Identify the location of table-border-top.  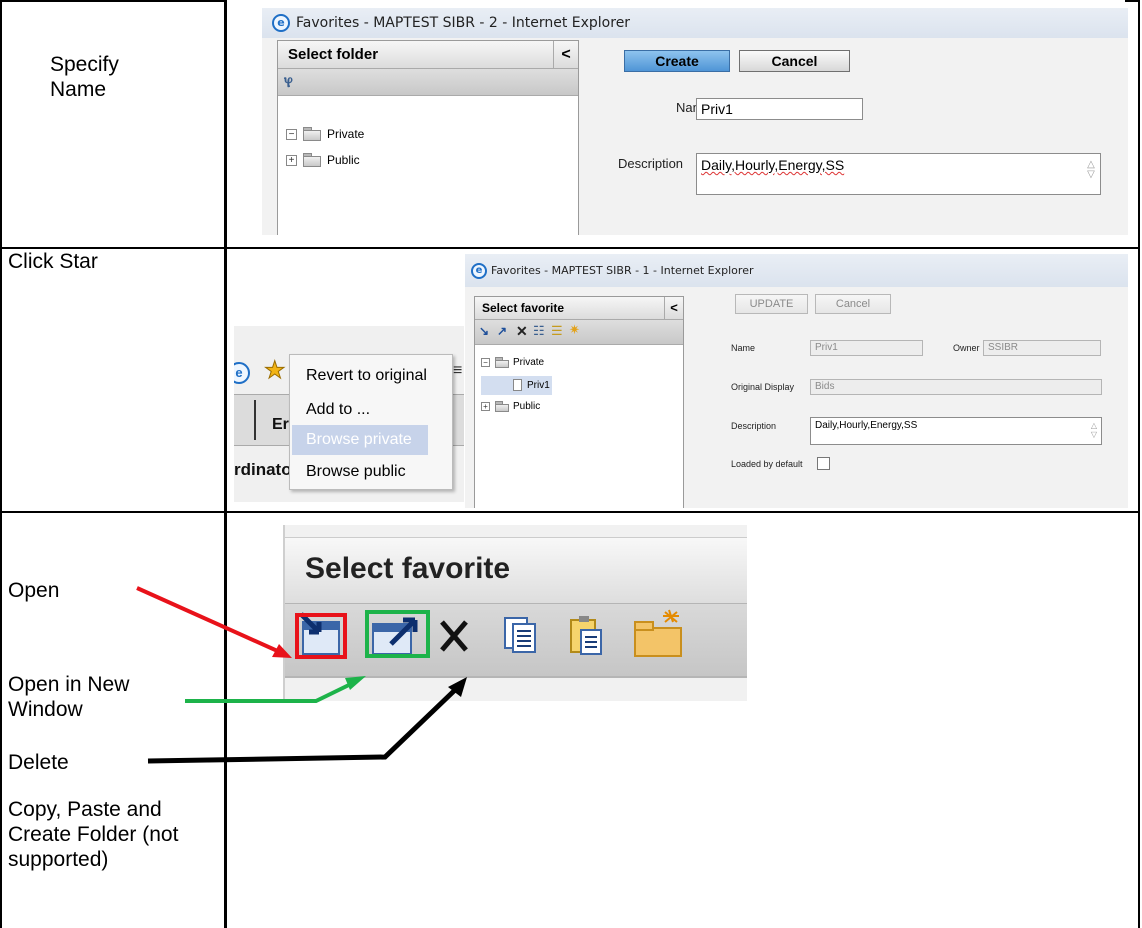
(113, 1).